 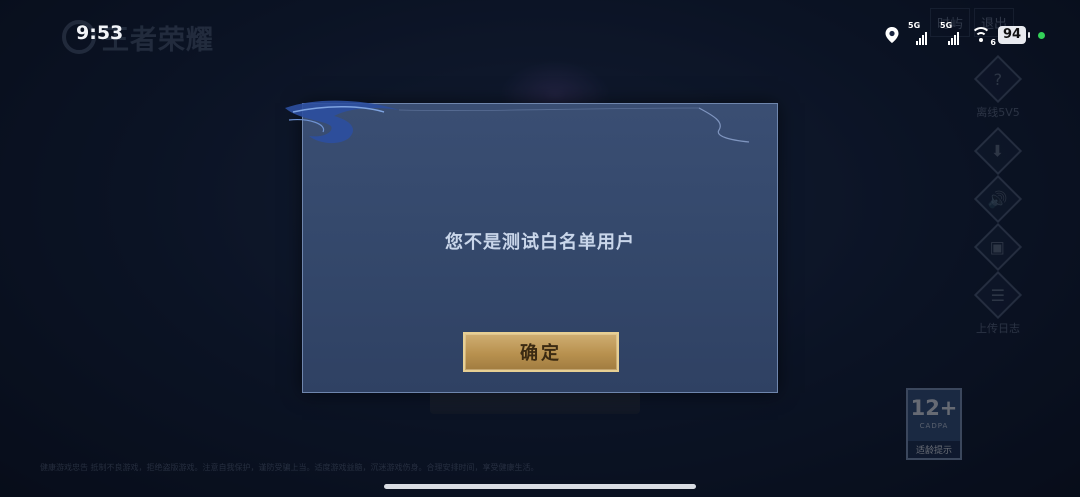 I want to click on confirm-button-label: 确定, so click(x=541, y=353).